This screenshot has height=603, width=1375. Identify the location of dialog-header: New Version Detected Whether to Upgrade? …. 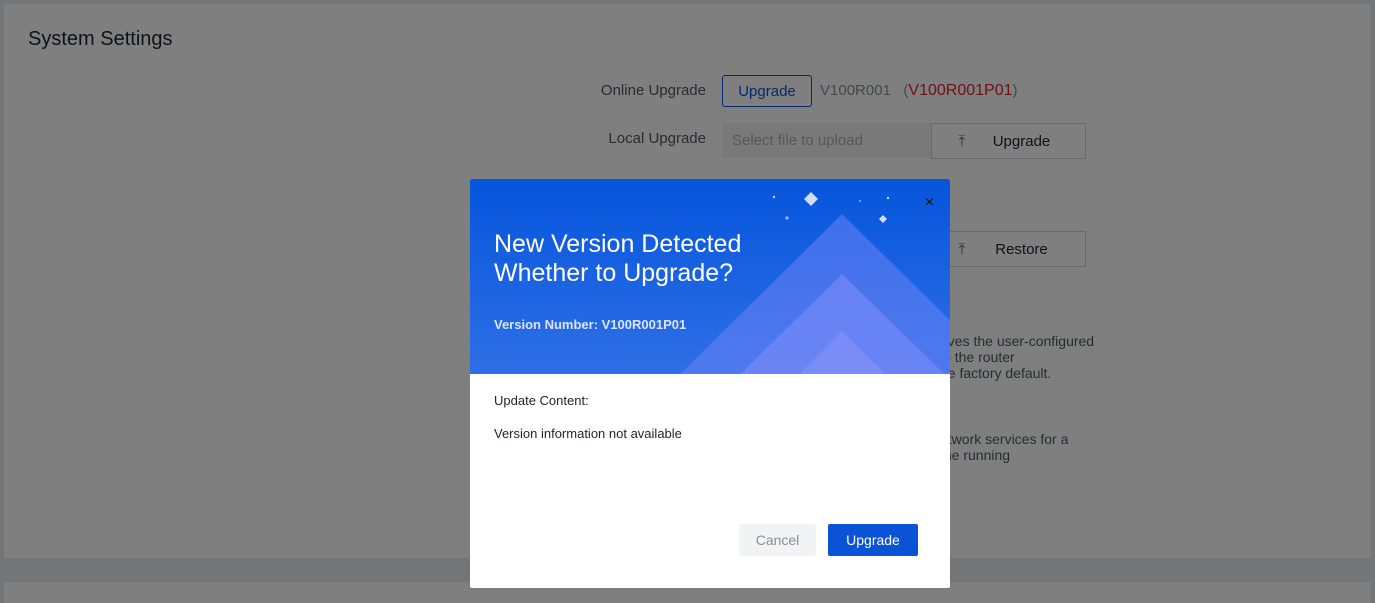
(710, 276).